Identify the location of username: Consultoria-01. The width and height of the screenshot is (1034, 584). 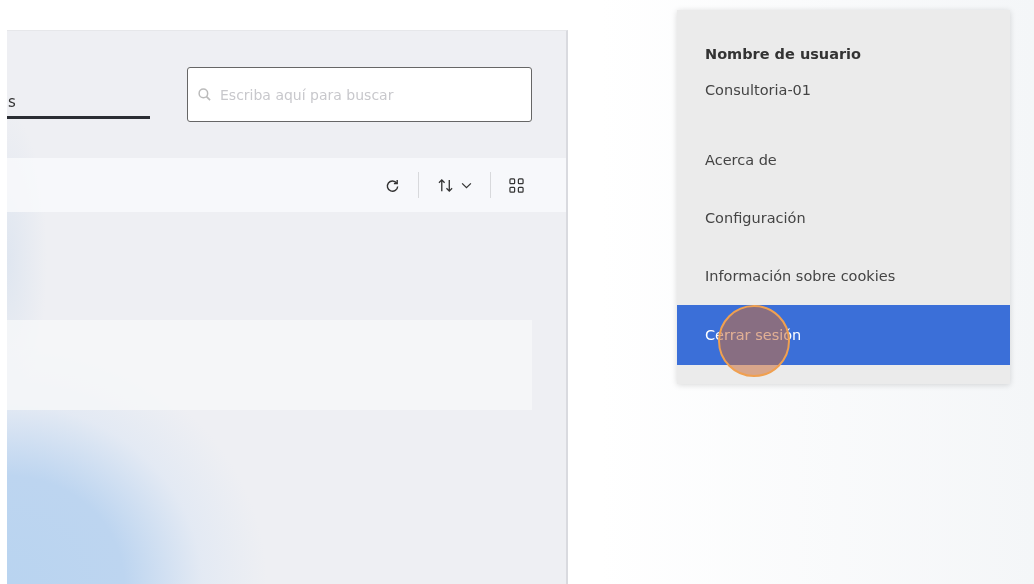
(758, 90).